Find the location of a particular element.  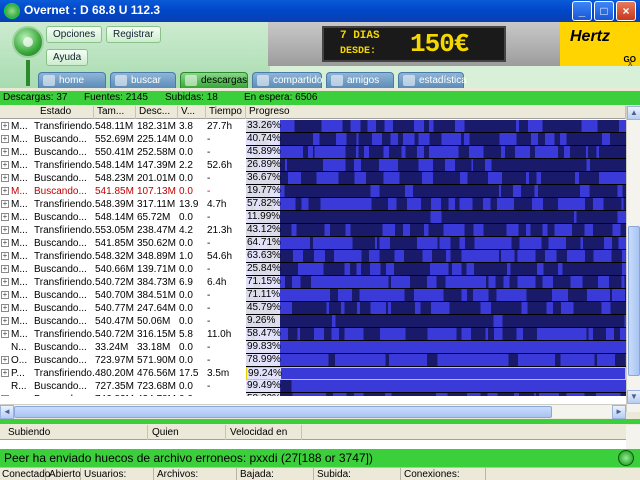

row-time: 52.6h is located at coordinates (220, 165).